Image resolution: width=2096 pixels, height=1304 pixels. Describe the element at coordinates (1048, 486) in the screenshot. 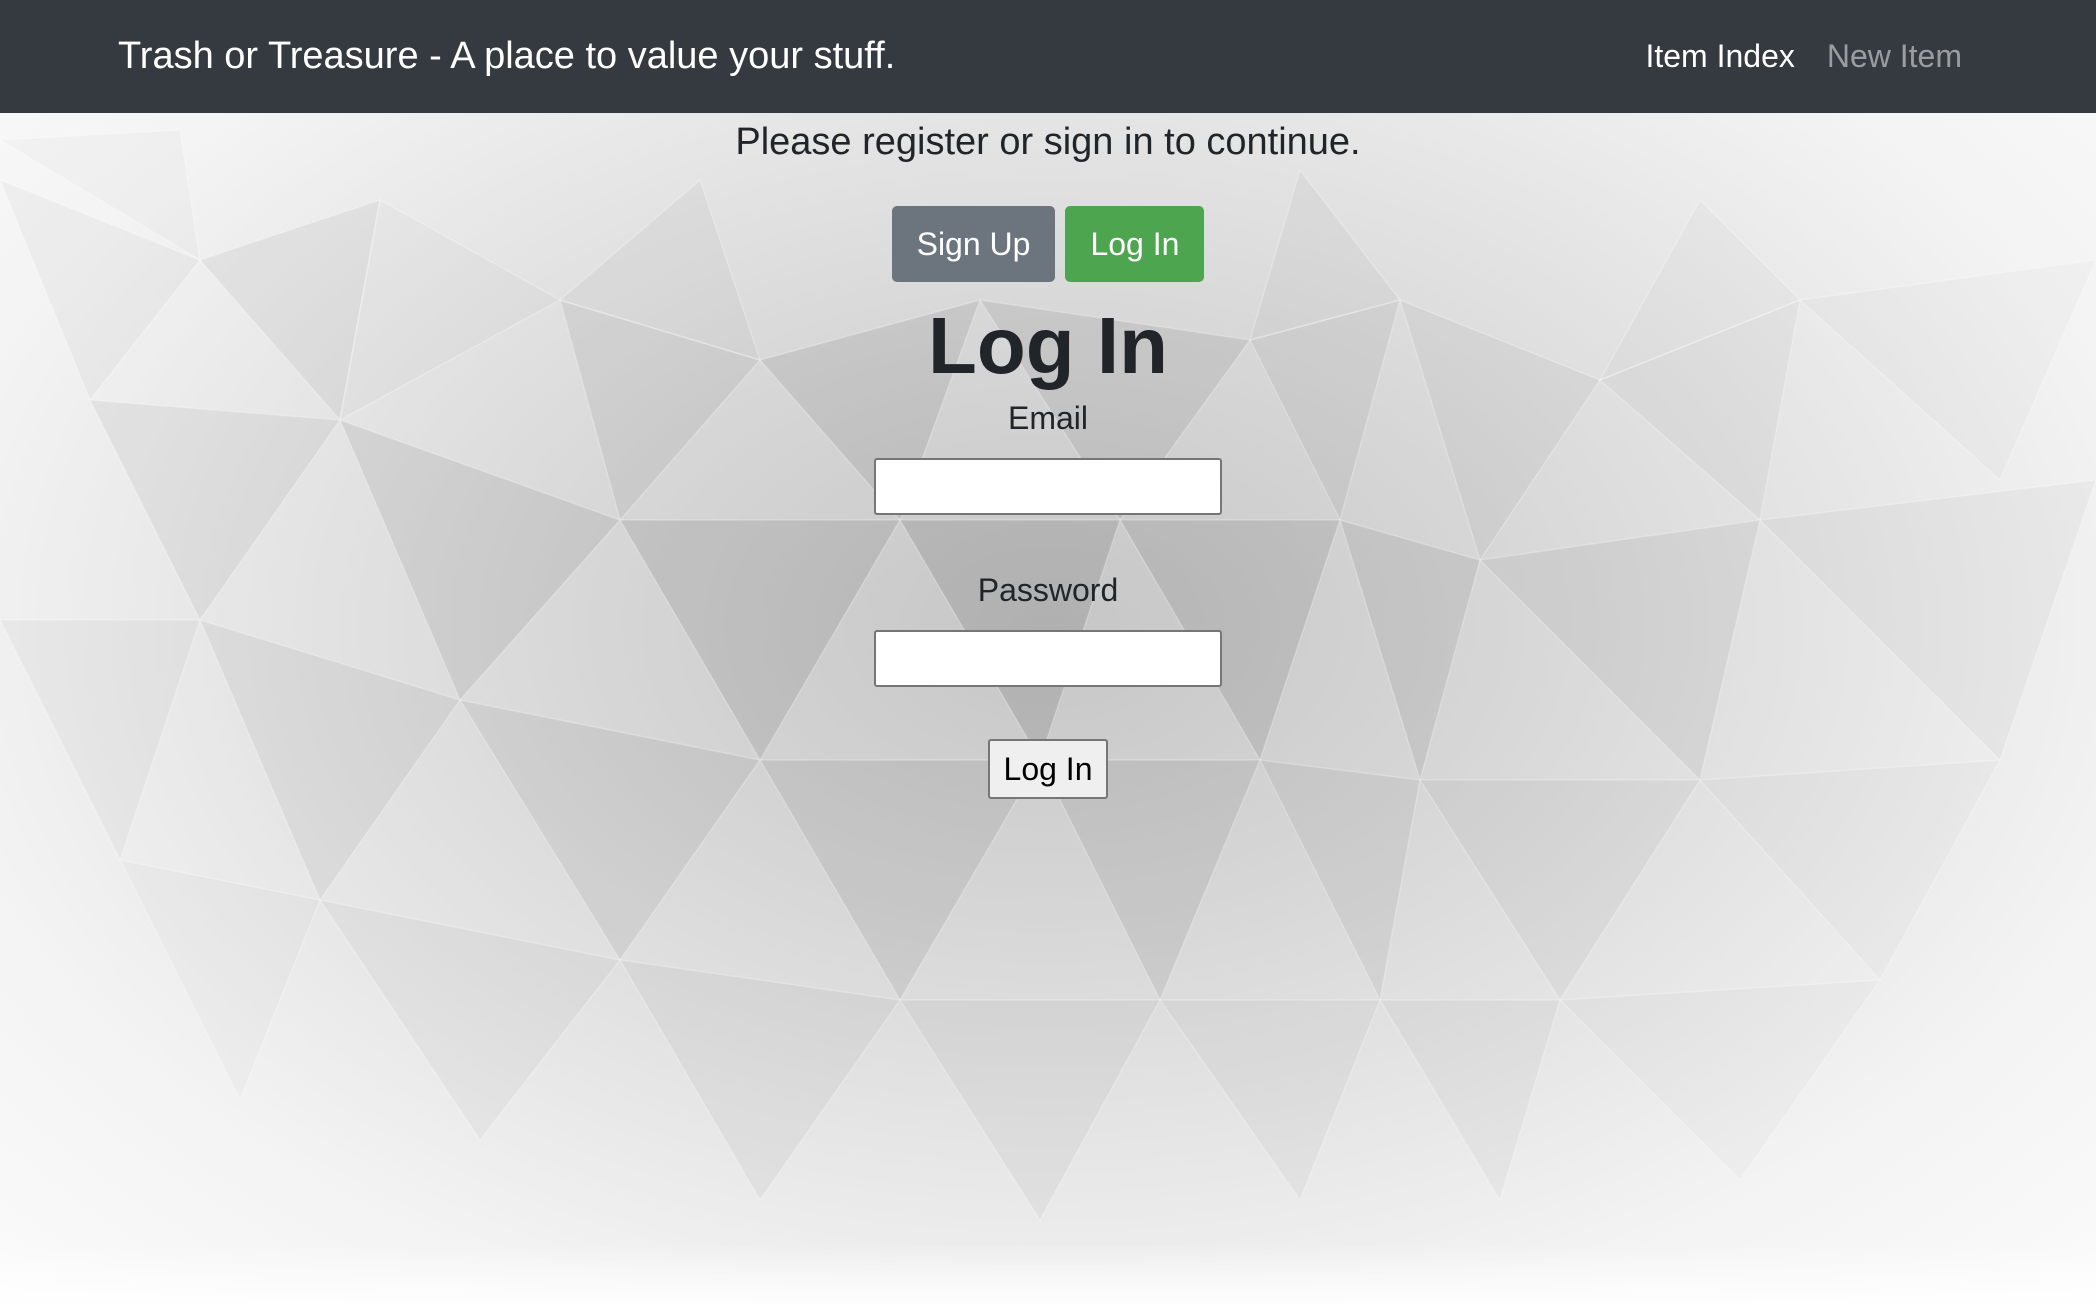

I see `email-field` at that location.